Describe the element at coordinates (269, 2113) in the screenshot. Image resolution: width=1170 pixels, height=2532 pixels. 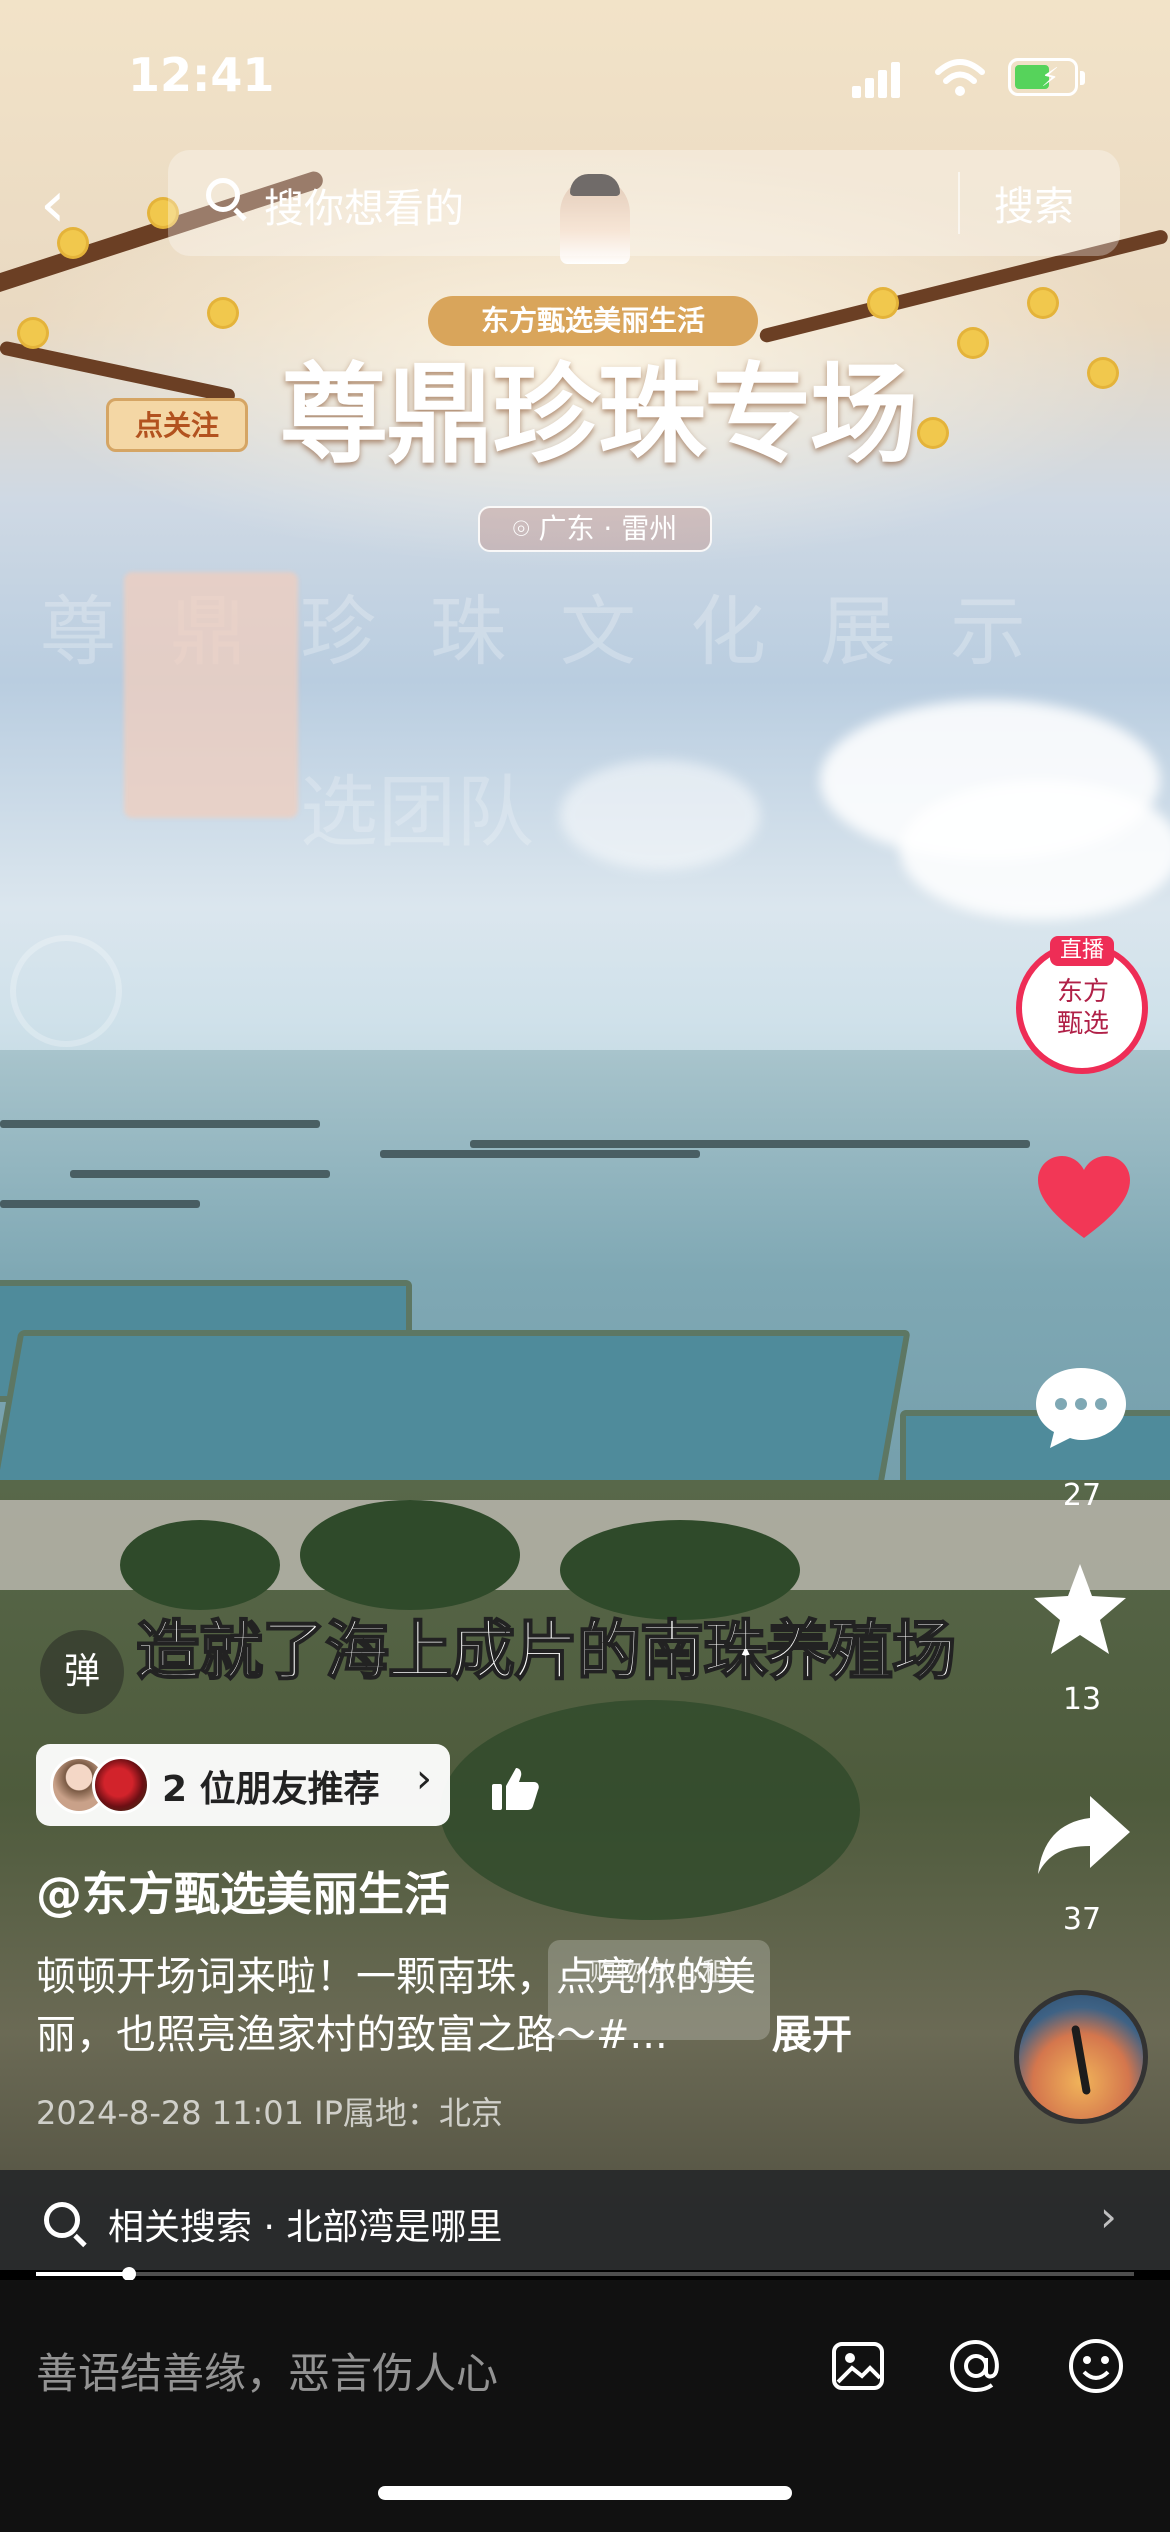
I see `post-meta: 2024-8-28 11:01 IP属地：北京` at that location.